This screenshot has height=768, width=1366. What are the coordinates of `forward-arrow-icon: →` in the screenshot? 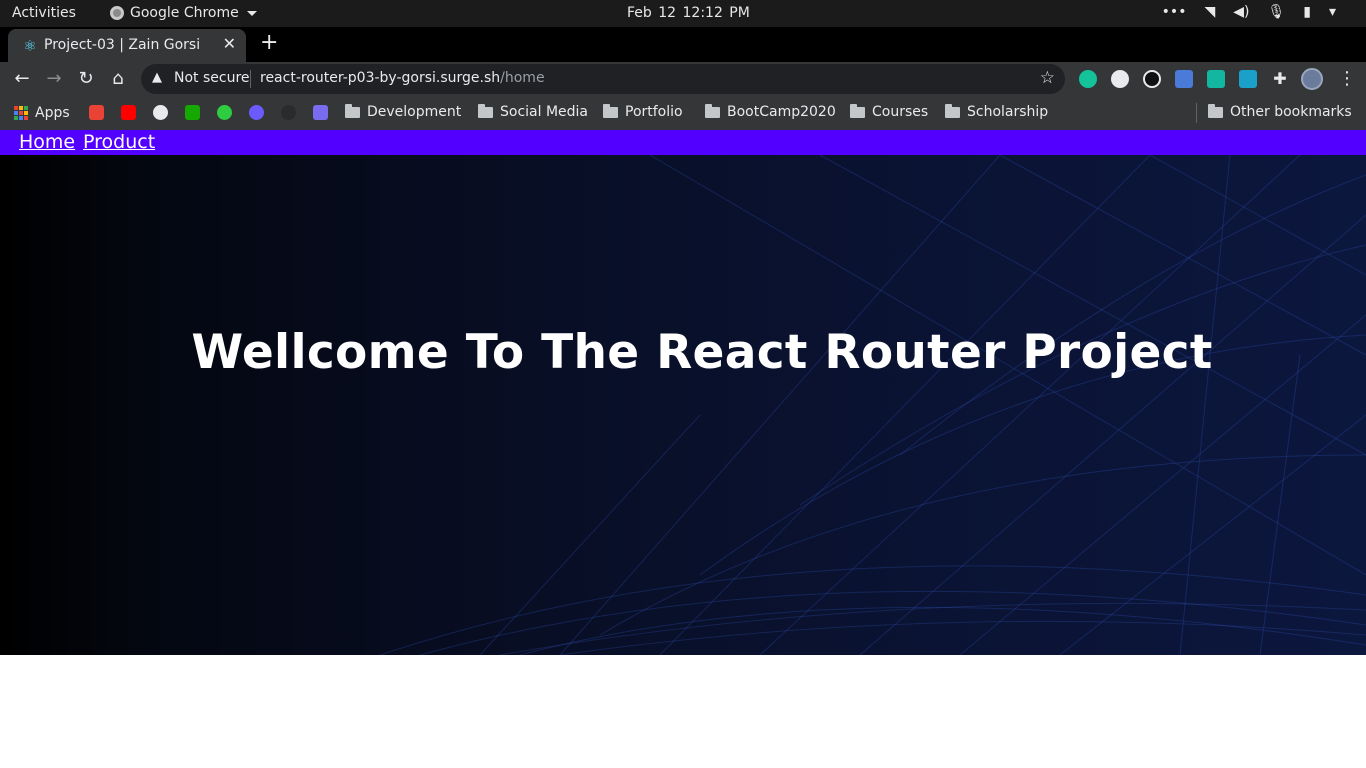 It's located at (54, 79).